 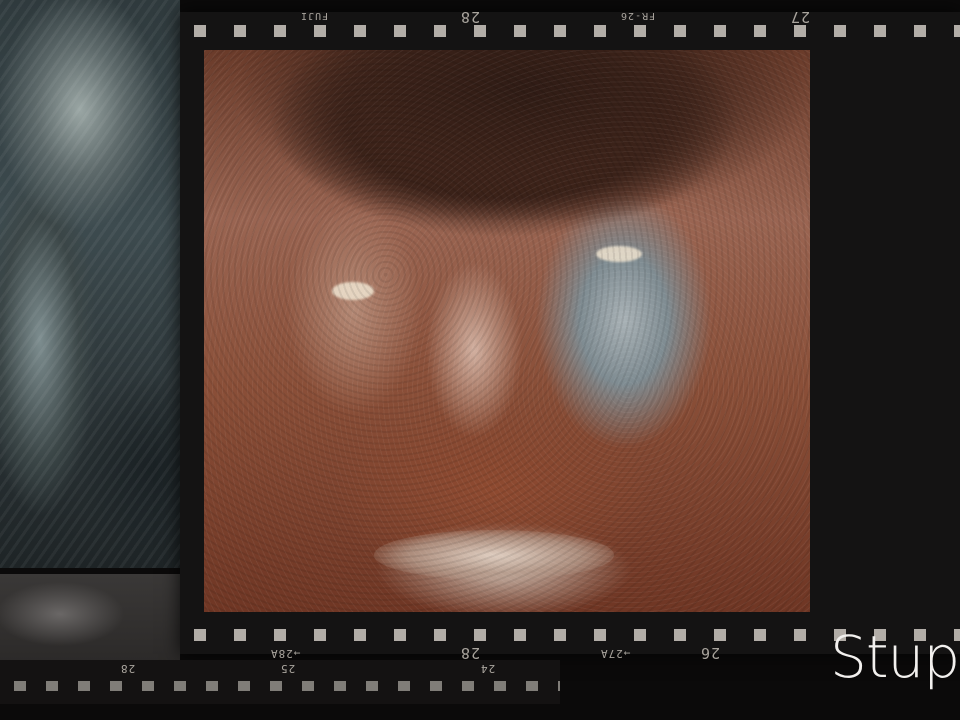 I want to click on film-edge-frame-number: 27, so click(x=800, y=17).